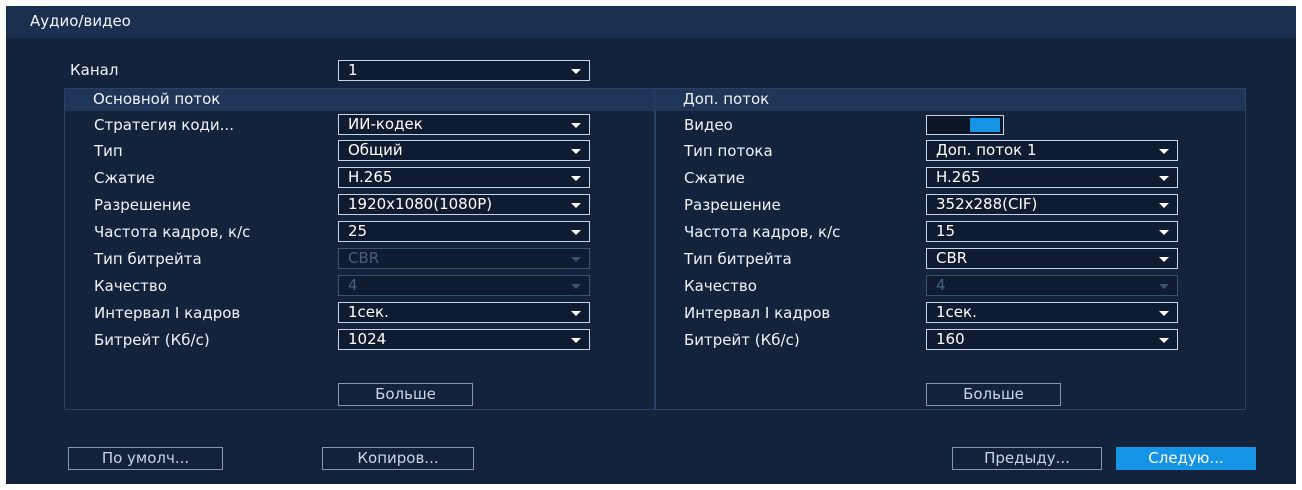  I want to click on sub-stream-type-select: Доп. поток 1, so click(1052, 150).